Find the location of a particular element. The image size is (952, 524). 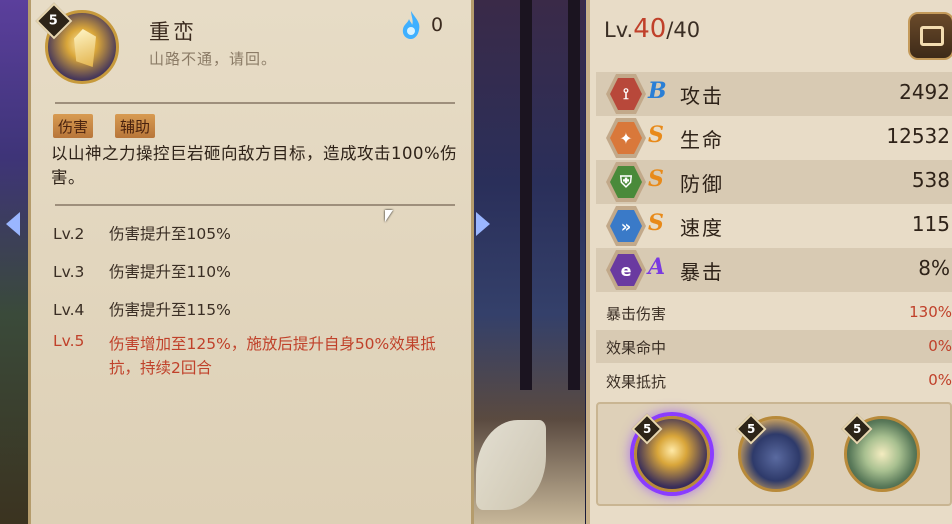

stat-row-crit: e A 暴击 8% is located at coordinates (774, 270).